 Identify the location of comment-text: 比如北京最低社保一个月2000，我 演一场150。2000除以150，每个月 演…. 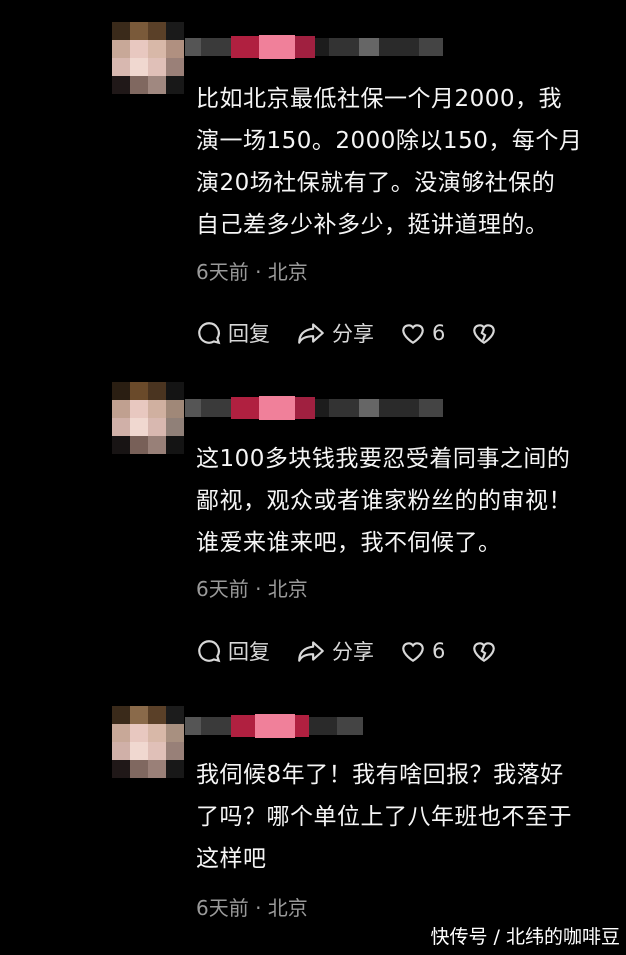
(389, 162).